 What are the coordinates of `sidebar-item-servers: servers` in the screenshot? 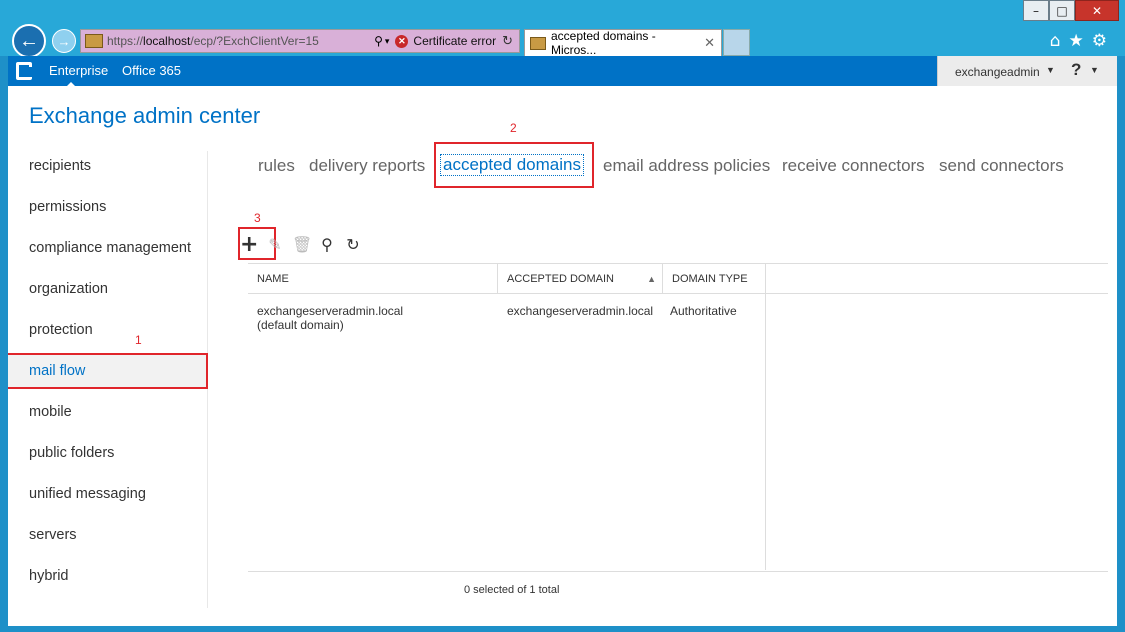 It's located at (108, 535).